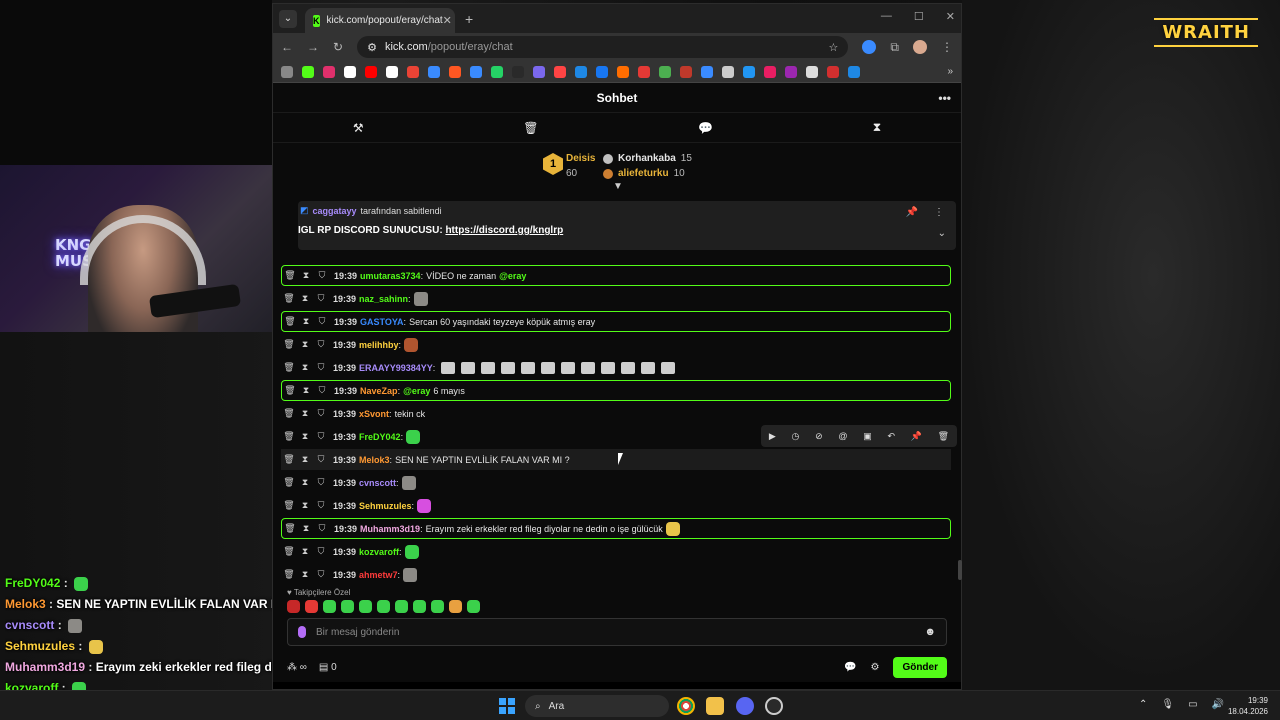  Describe the element at coordinates (374, 460) in the screenshot. I see `message-username: Melok3` at that location.